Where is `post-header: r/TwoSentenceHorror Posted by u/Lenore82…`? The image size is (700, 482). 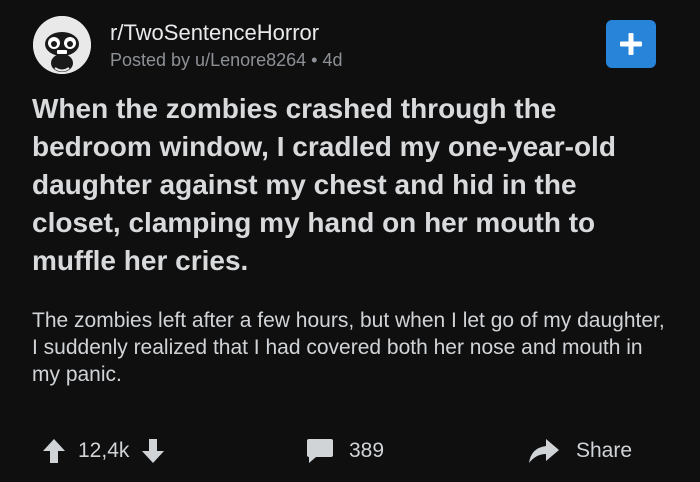 post-header: r/TwoSentenceHorror Posted by u/Lenore82… is located at coordinates (350, 46).